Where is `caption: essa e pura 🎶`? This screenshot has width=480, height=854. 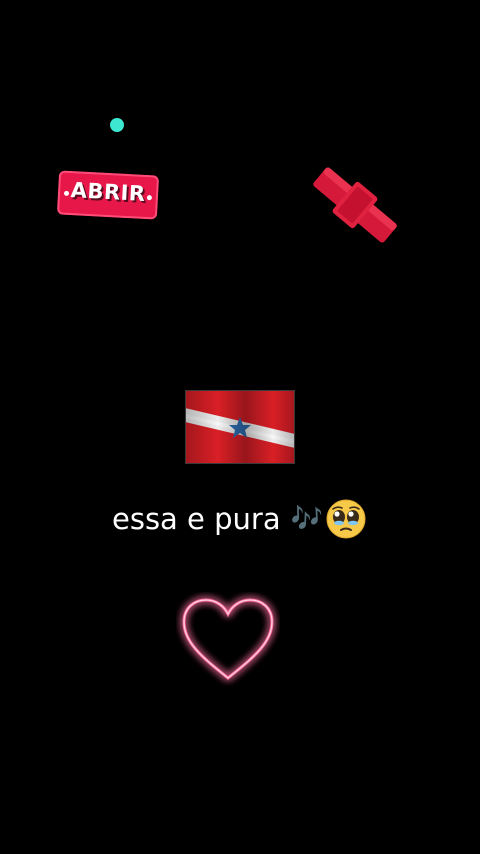
caption: essa e pura 🎶 is located at coordinates (262, 519).